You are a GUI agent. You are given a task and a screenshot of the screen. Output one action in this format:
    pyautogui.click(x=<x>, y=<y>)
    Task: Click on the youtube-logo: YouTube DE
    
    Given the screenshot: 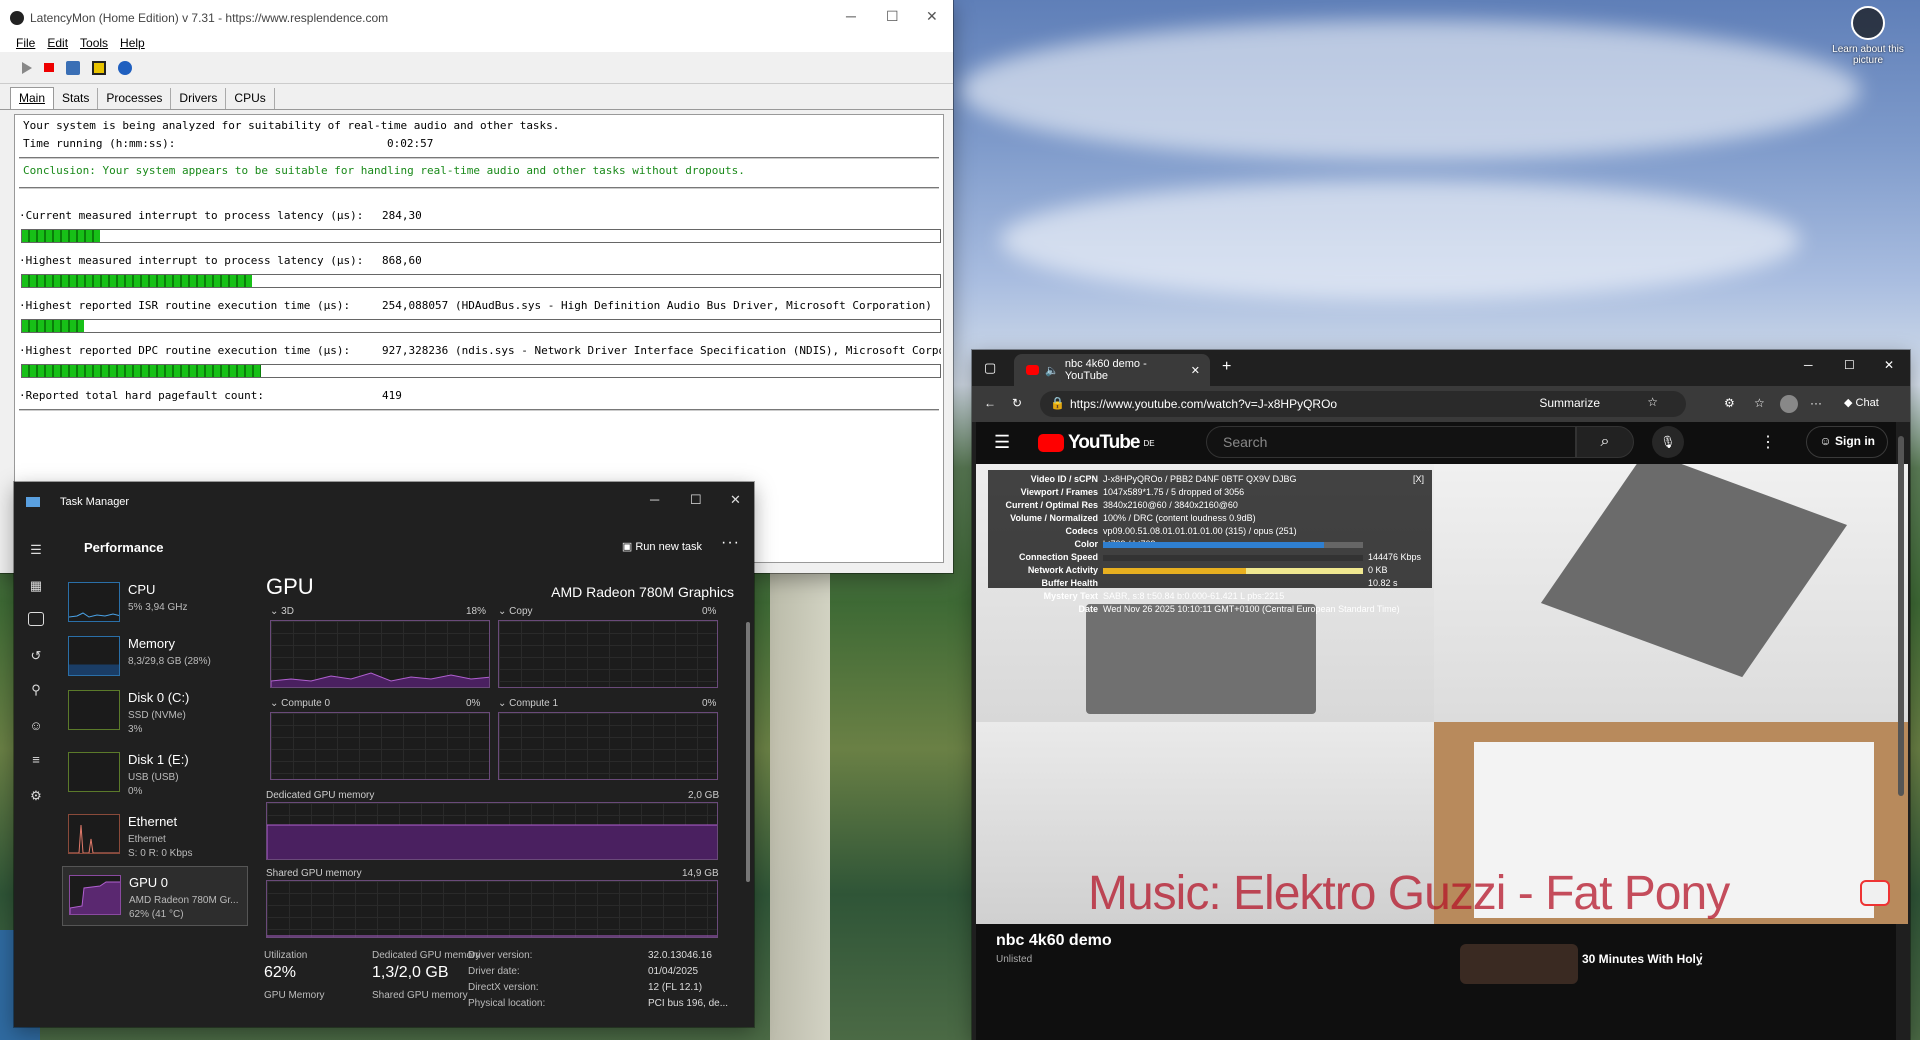 What is the action you would take?
    pyautogui.click(x=1096, y=443)
    